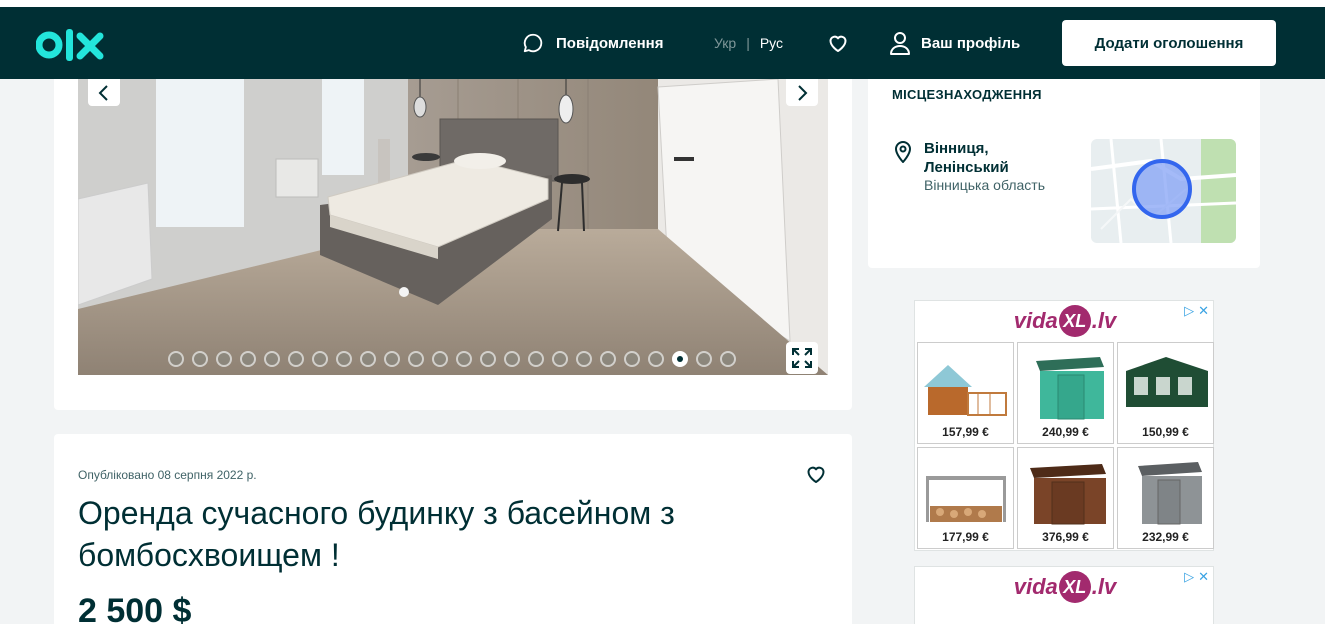  I want to click on top-strip, so click(662, 3).